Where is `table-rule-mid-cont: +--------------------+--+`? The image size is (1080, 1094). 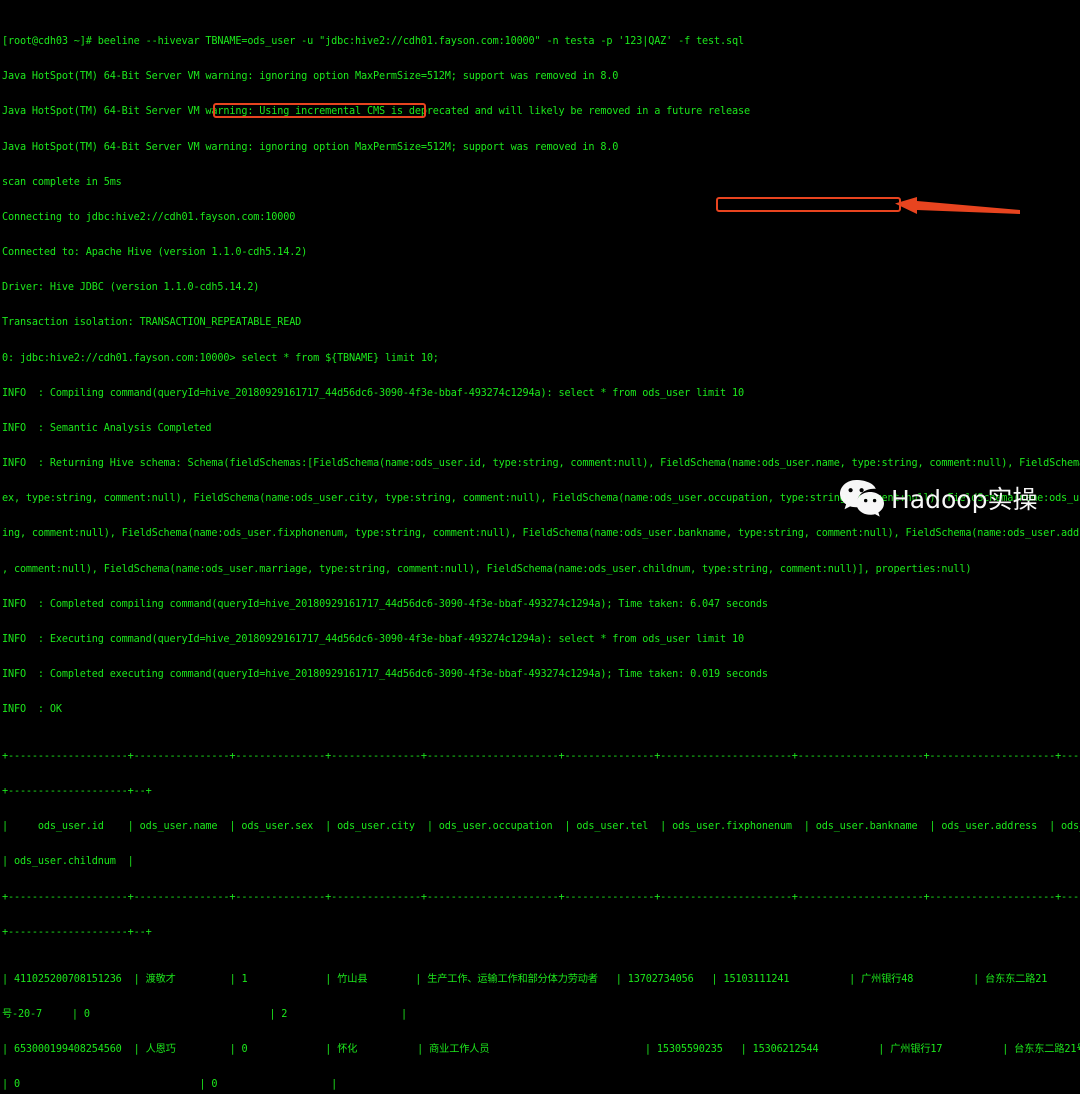
table-rule-mid-cont: +--------------------+--+ is located at coordinates (77, 932).